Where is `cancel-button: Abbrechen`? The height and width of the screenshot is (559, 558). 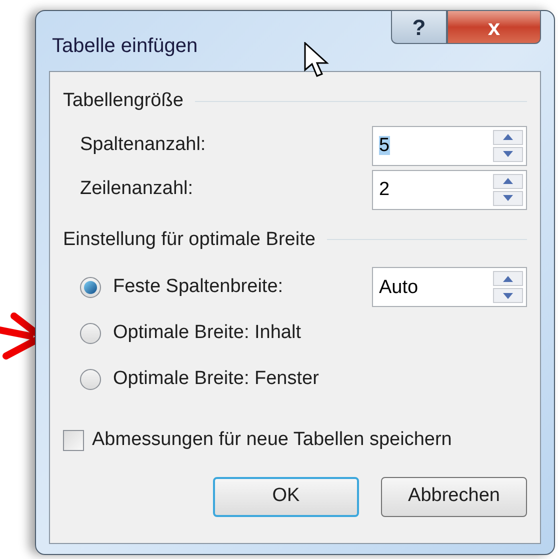 cancel-button: Abbrechen is located at coordinates (454, 496).